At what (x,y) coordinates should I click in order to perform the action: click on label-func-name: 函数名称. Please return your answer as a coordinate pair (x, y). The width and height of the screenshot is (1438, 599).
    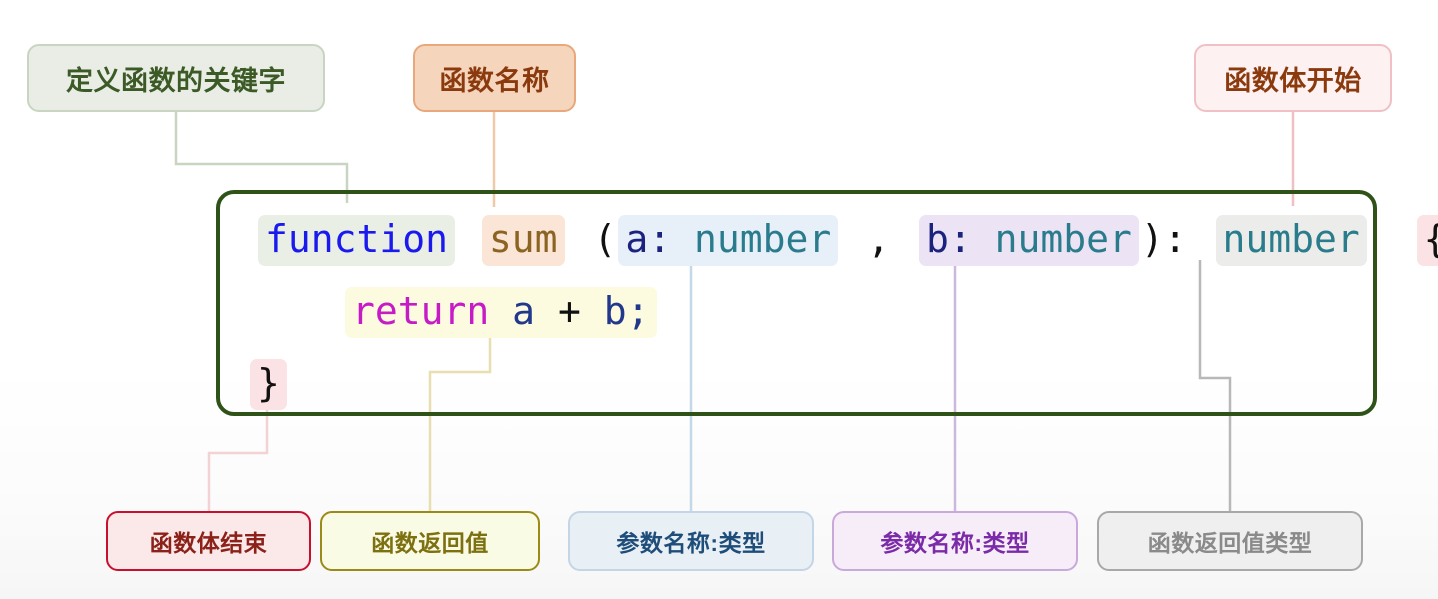
    Looking at the image, I should click on (494, 78).